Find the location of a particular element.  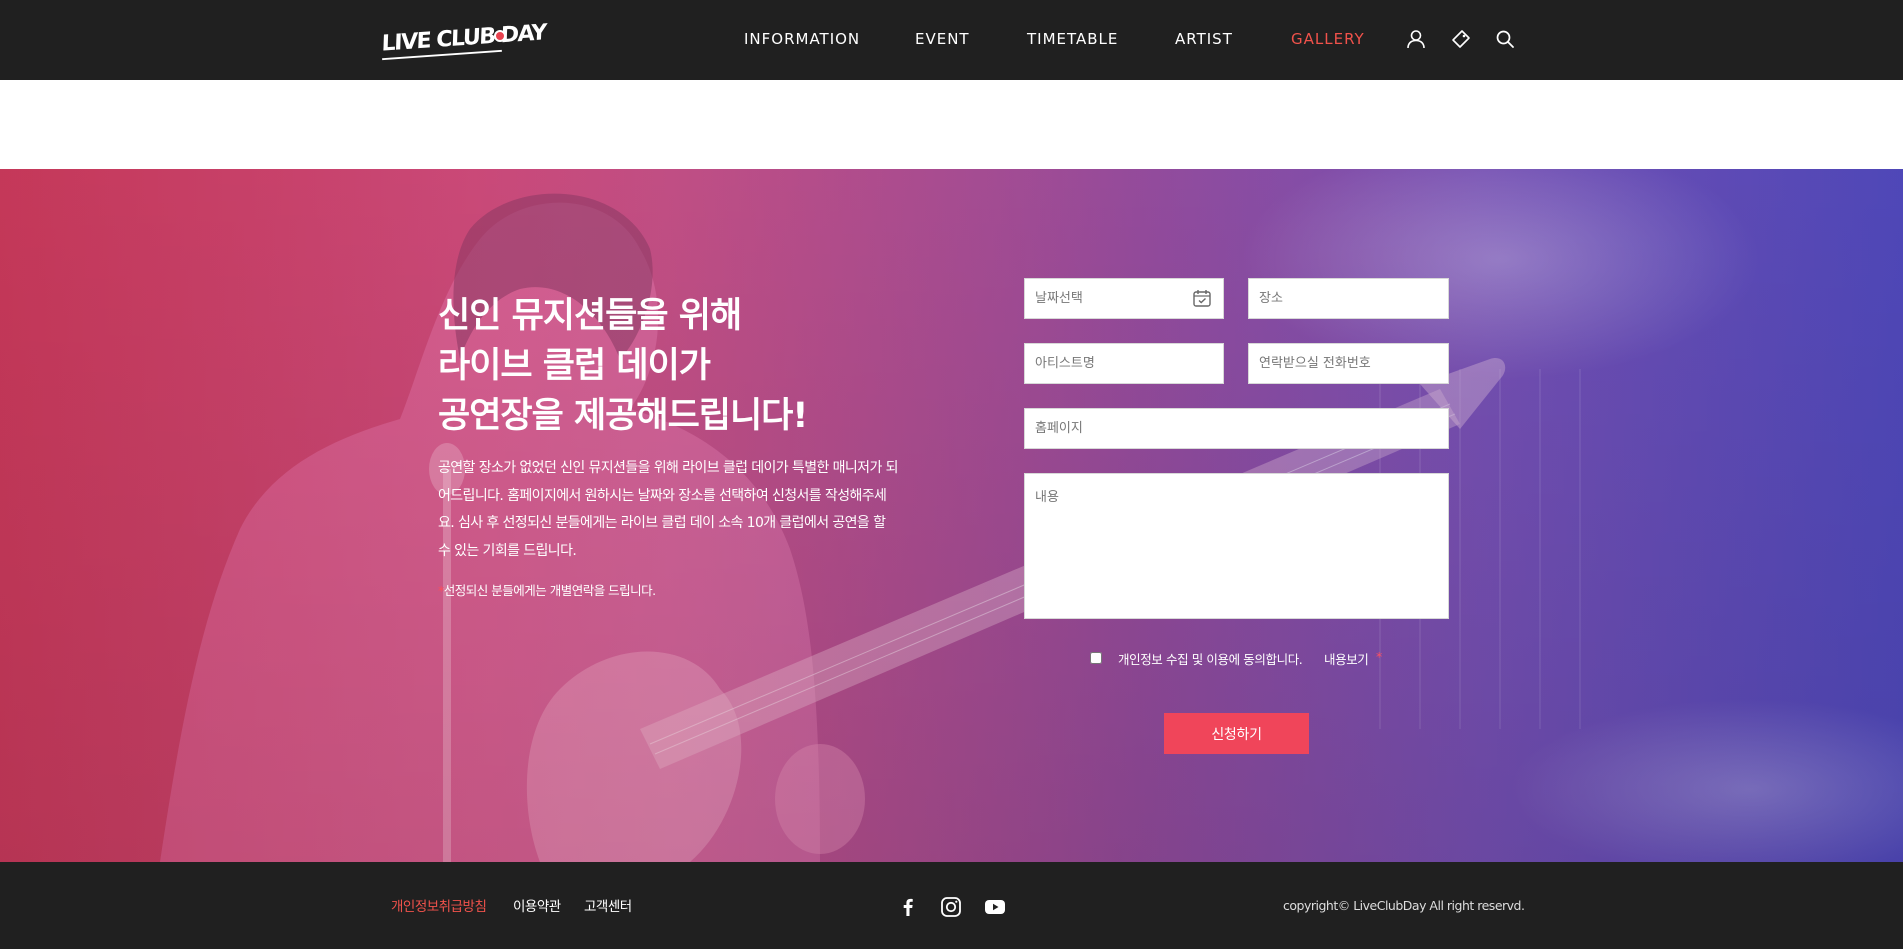

footer-terms-link: 이용약관 is located at coordinates (537, 905).